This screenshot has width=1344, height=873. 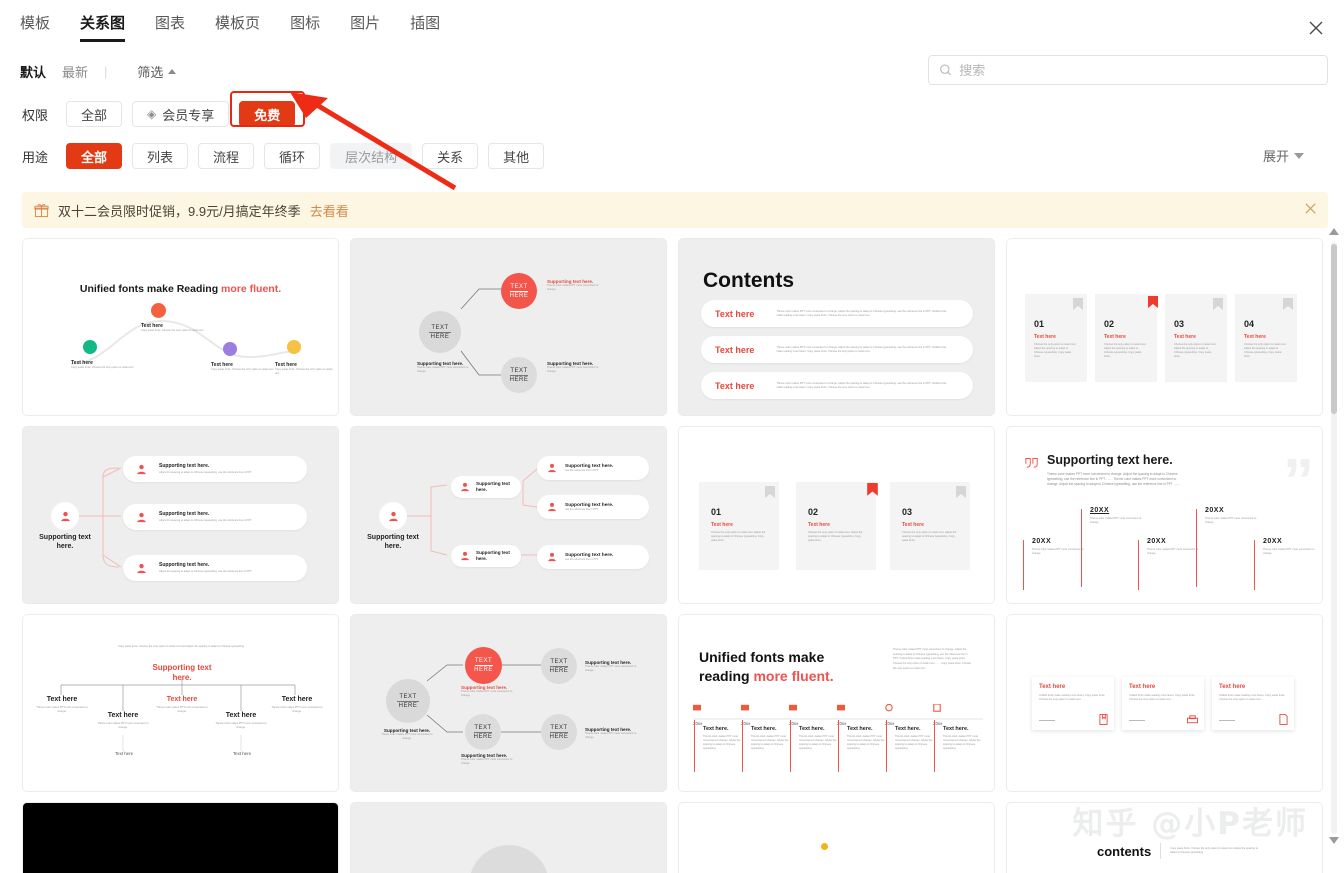 I want to click on filter-chip-free: 免费, so click(x=267, y=114).